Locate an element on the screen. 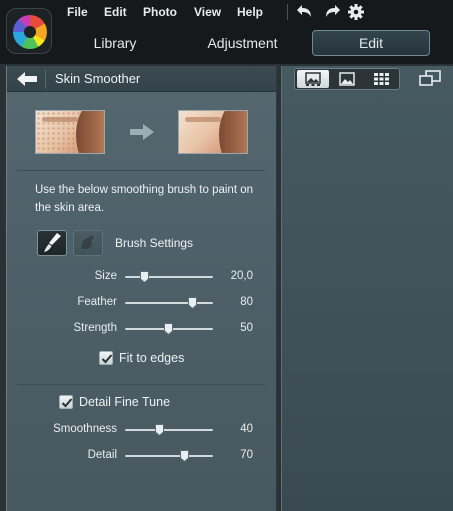 The height and width of the screenshot is (511, 453). eraser-brush-button is located at coordinates (88, 243).